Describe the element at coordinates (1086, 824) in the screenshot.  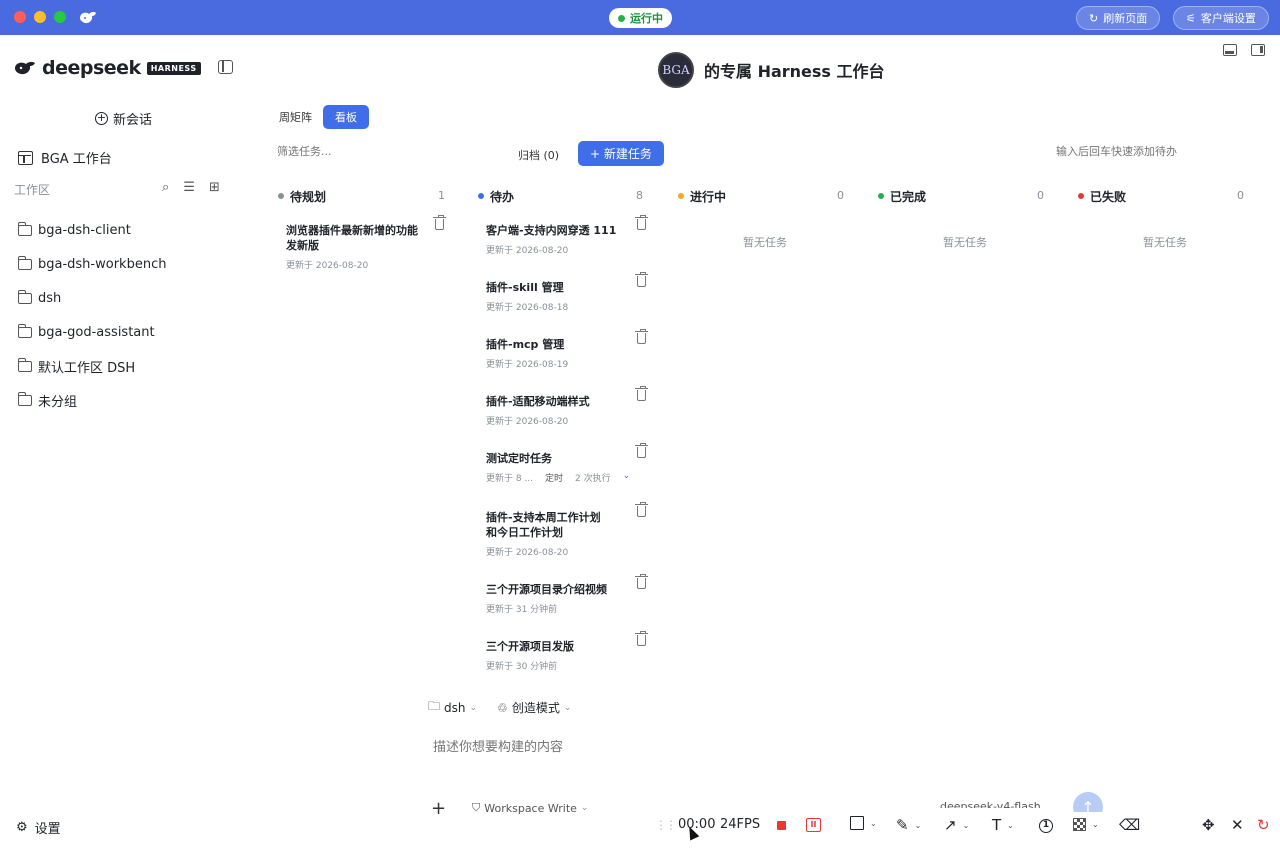
I see `mosaic-tool: ⌄` at that location.